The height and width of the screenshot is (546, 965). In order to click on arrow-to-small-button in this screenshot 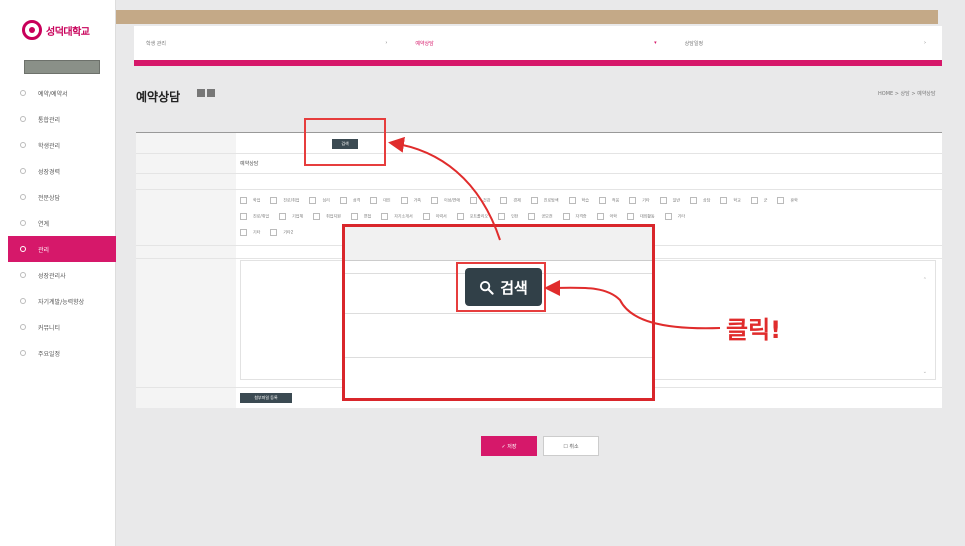, I will do `click(444, 188)`.